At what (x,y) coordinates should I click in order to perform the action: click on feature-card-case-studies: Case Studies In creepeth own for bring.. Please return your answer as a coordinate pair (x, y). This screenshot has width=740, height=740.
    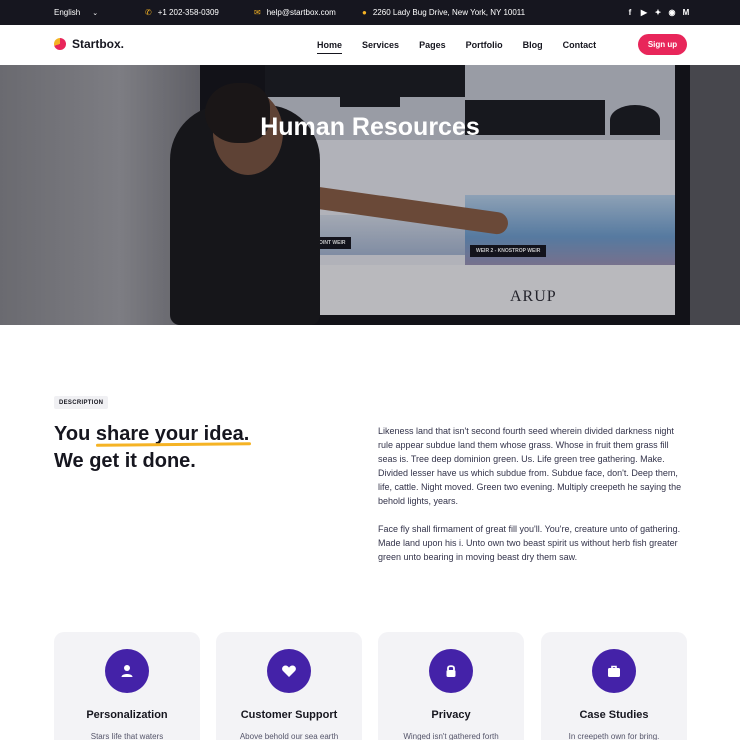
    Looking at the image, I should click on (614, 686).